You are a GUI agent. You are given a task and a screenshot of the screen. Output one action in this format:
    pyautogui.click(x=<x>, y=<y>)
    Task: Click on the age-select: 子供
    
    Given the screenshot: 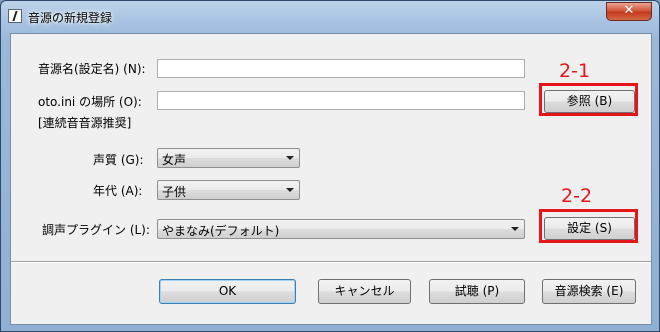 What is the action you would take?
    pyautogui.click(x=228, y=190)
    